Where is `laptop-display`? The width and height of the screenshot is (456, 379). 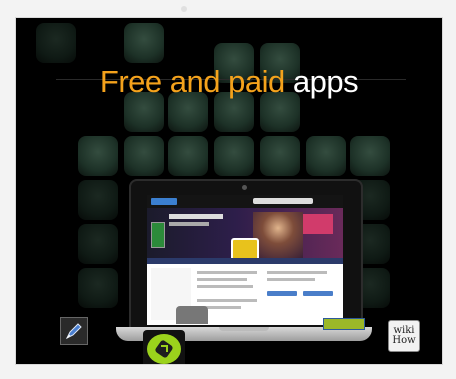
laptop-display is located at coordinates (245, 260).